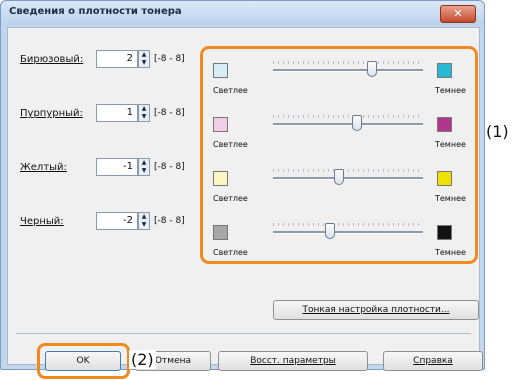 The height and width of the screenshot is (380, 515). I want to click on magenta-lighter-label: Светлее, so click(230, 144).